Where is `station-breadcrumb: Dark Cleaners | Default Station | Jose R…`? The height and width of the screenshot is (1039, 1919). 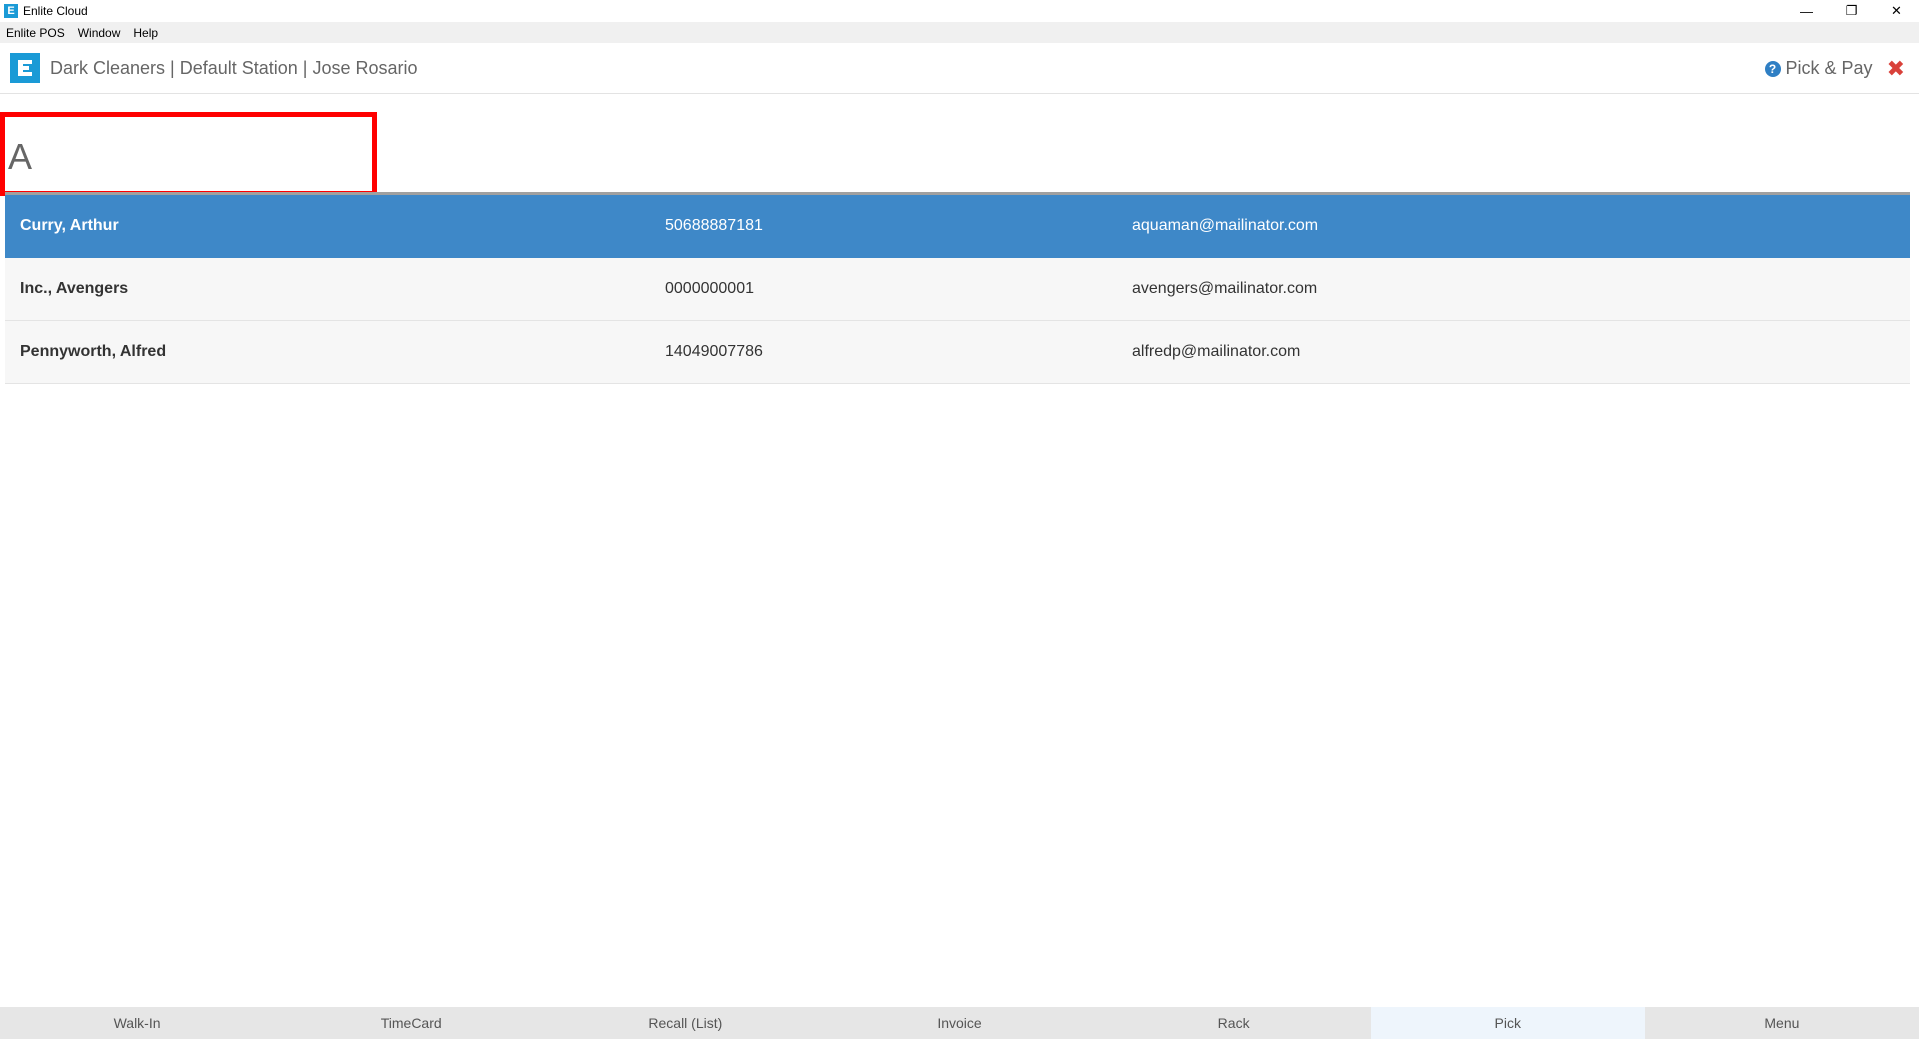
station-breadcrumb: Dark Cleaners | Default Station | Jose R… is located at coordinates (234, 67).